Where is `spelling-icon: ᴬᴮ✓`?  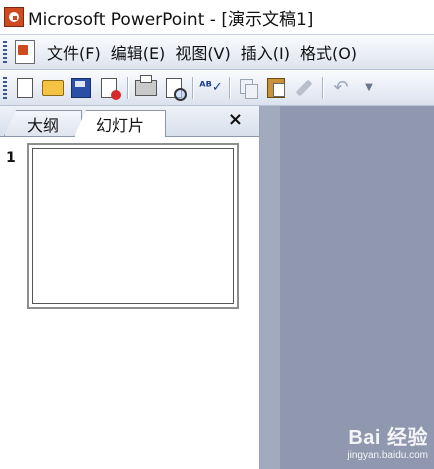
spelling-icon: ᴬᴮ✓ is located at coordinates (211, 87).